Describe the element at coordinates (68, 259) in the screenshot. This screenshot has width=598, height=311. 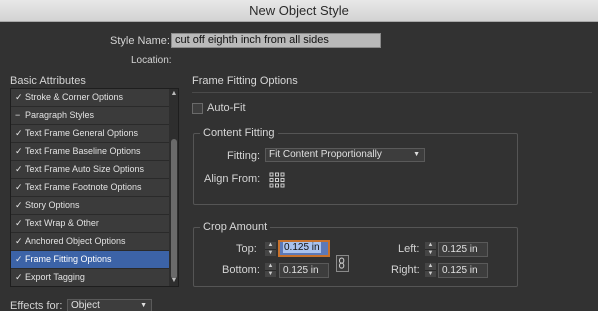
I see `list-item-label: Frame Fitting Options` at that location.